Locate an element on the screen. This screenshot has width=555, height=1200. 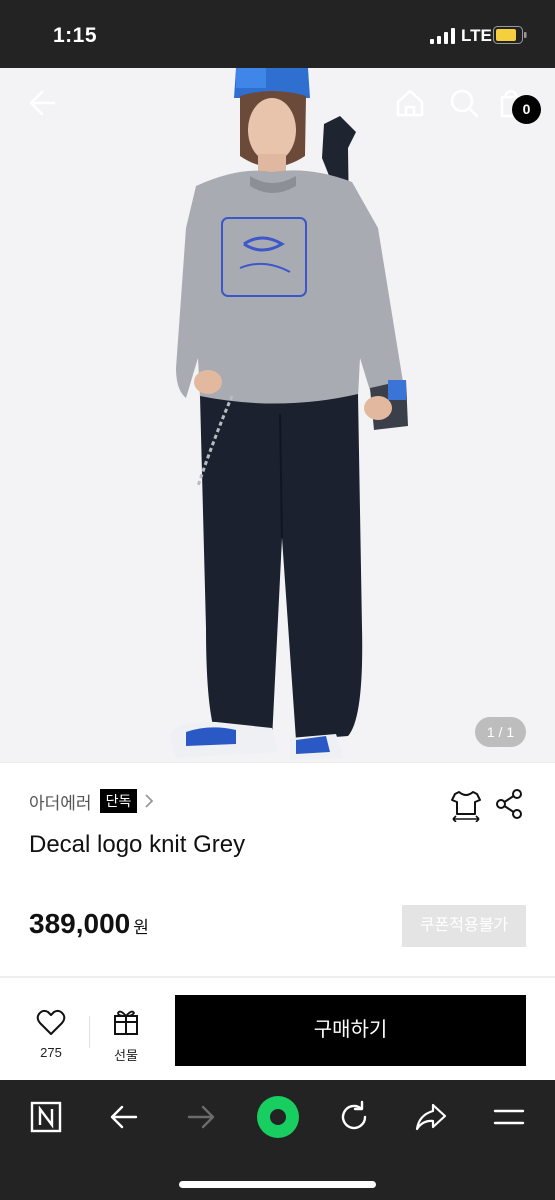
brand-name: 아더에러 is located at coordinates (60, 803).